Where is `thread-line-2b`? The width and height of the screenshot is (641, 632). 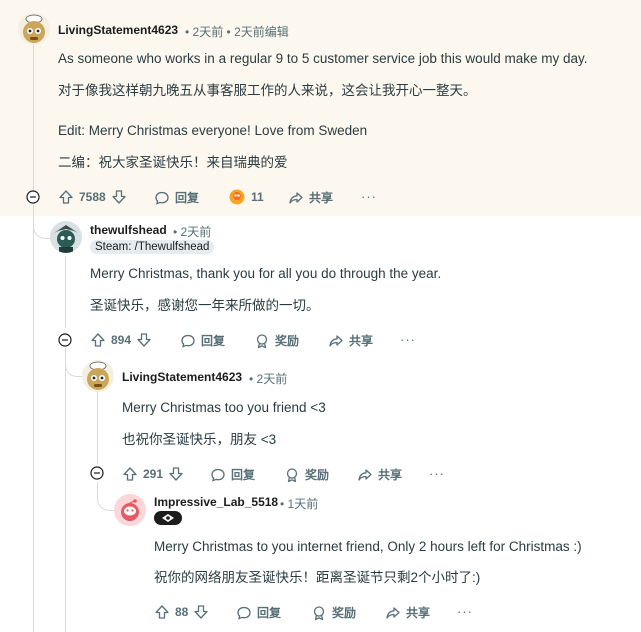
thread-line-2b is located at coordinates (65, 490).